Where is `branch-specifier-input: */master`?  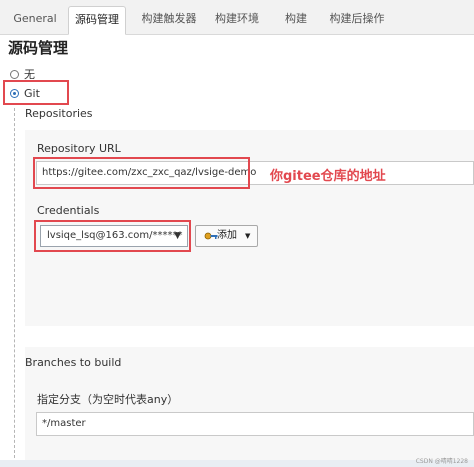
branch-specifier-input: */master is located at coordinates (255, 424).